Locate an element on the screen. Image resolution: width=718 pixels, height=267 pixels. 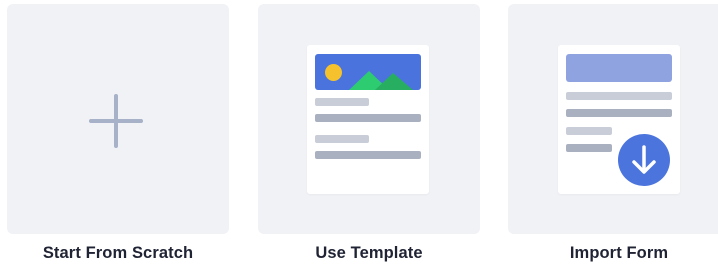
header-placeholder is located at coordinates (619, 68).